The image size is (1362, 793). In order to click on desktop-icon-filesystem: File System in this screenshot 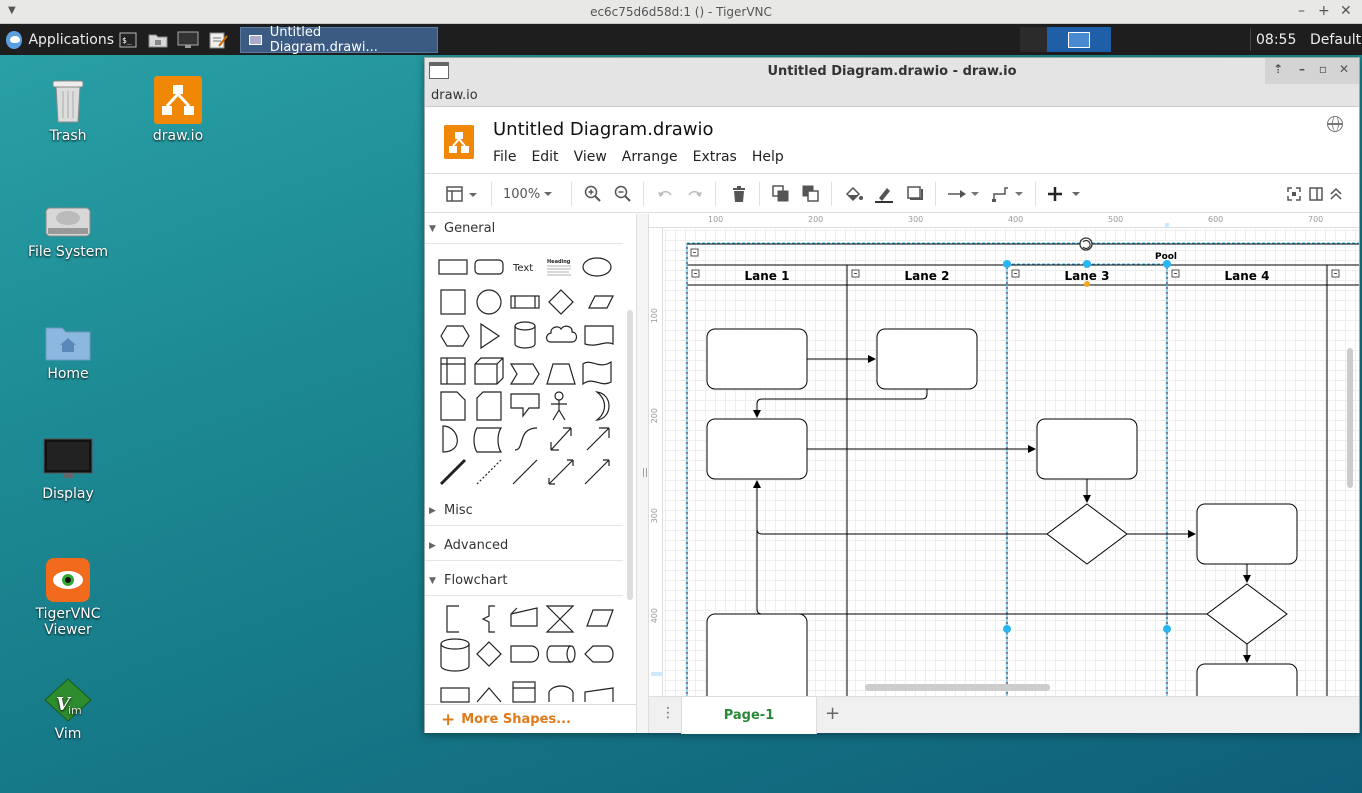, I will do `click(68, 232)`.